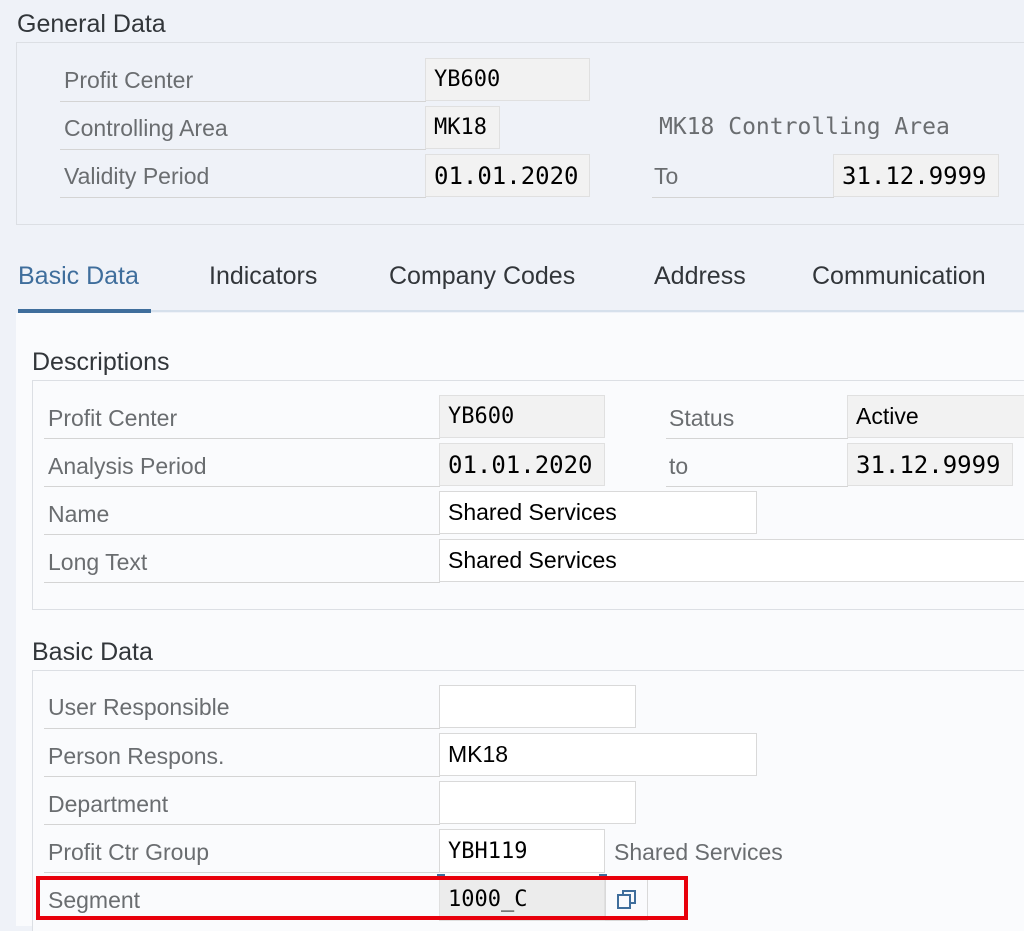 This screenshot has height=931, width=1024. Describe the element at coordinates (666, 176) in the screenshot. I see `gd-validity-to-label: To` at that location.